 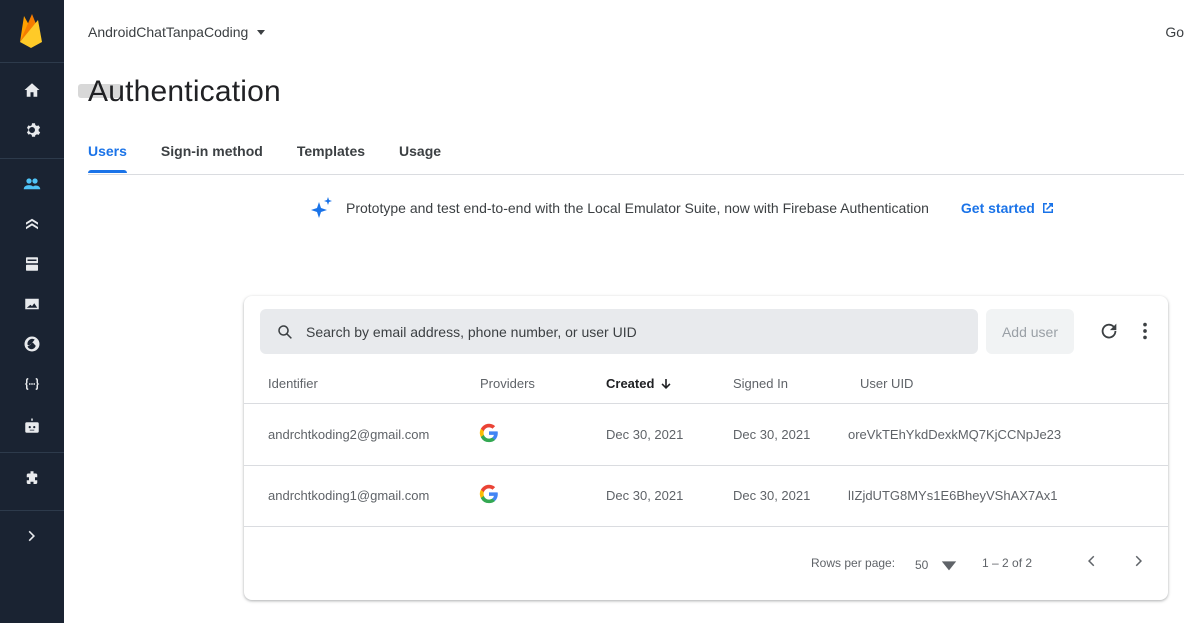 What do you see at coordinates (32, 130) in the screenshot?
I see `settings-icon` at bounding box center [32, 130].